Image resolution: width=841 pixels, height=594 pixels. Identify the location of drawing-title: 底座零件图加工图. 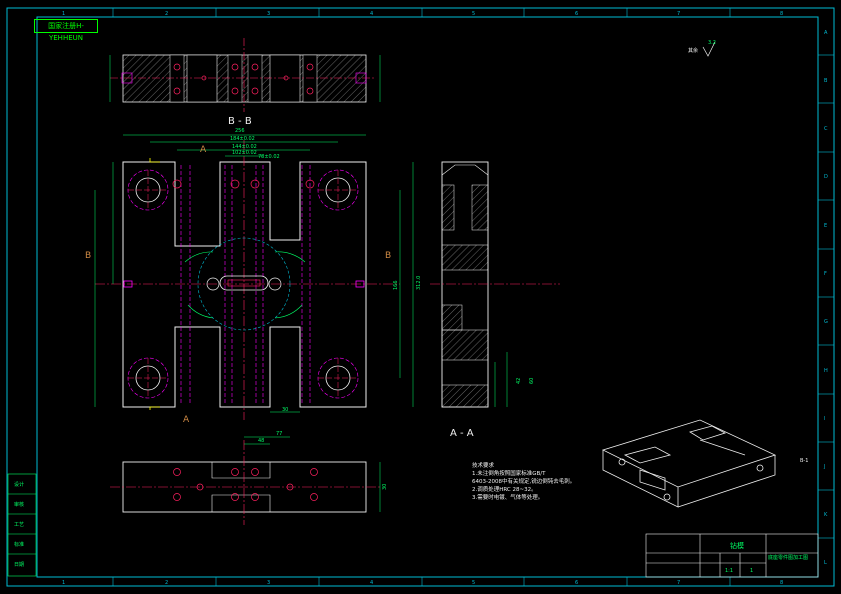
(788, 557).